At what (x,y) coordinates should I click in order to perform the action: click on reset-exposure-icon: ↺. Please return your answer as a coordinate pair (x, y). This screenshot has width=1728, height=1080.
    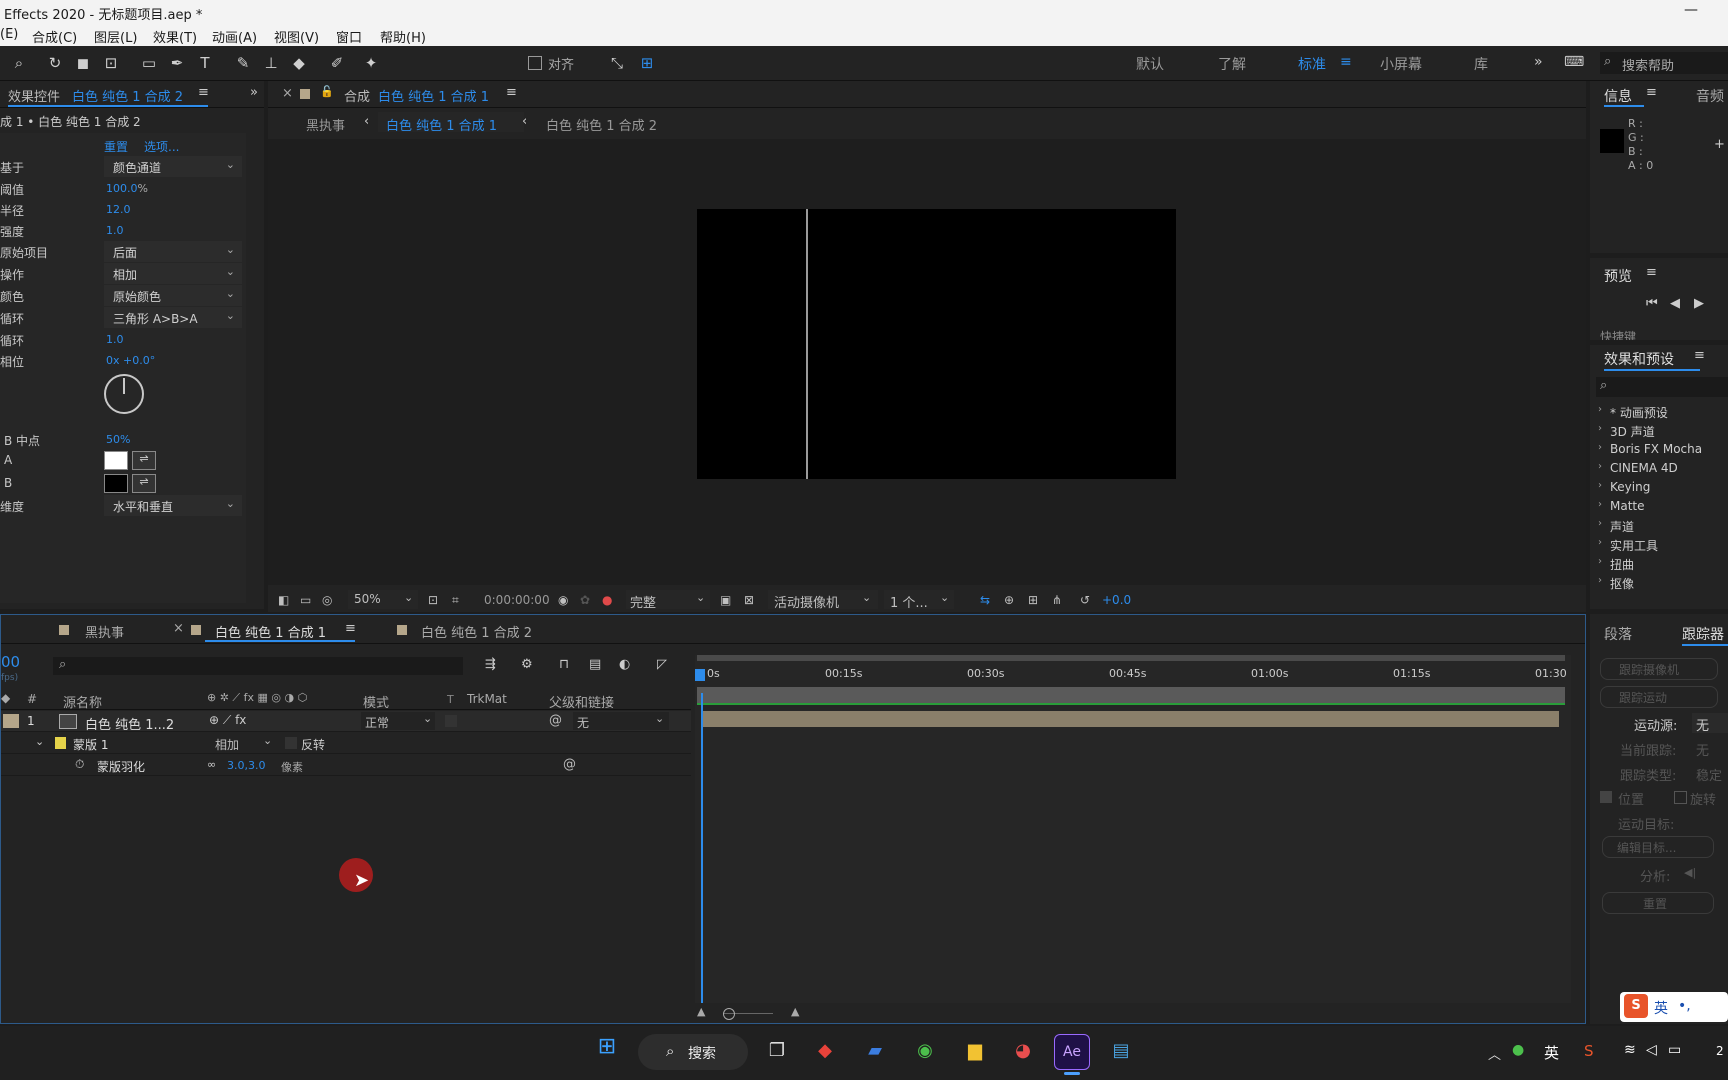
    Looking at the image, I should click on (1085, 600).